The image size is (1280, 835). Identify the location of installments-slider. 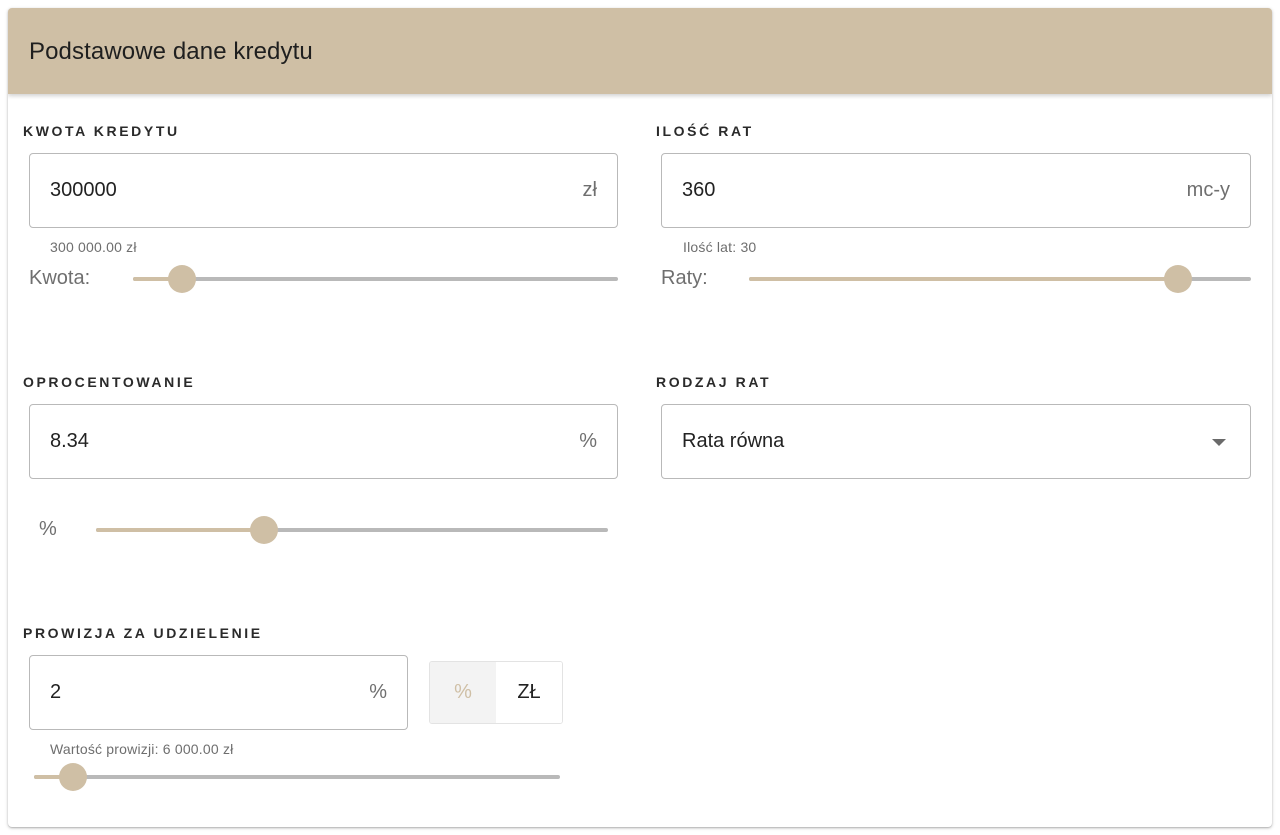
(1000, 279).